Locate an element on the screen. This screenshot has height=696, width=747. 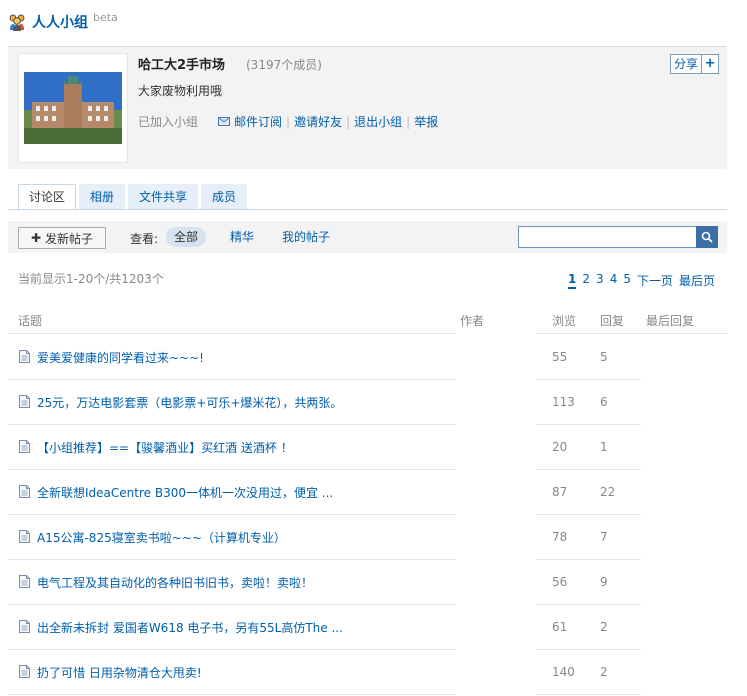
col-views: 浏览 is located at coordinates (564, 321).